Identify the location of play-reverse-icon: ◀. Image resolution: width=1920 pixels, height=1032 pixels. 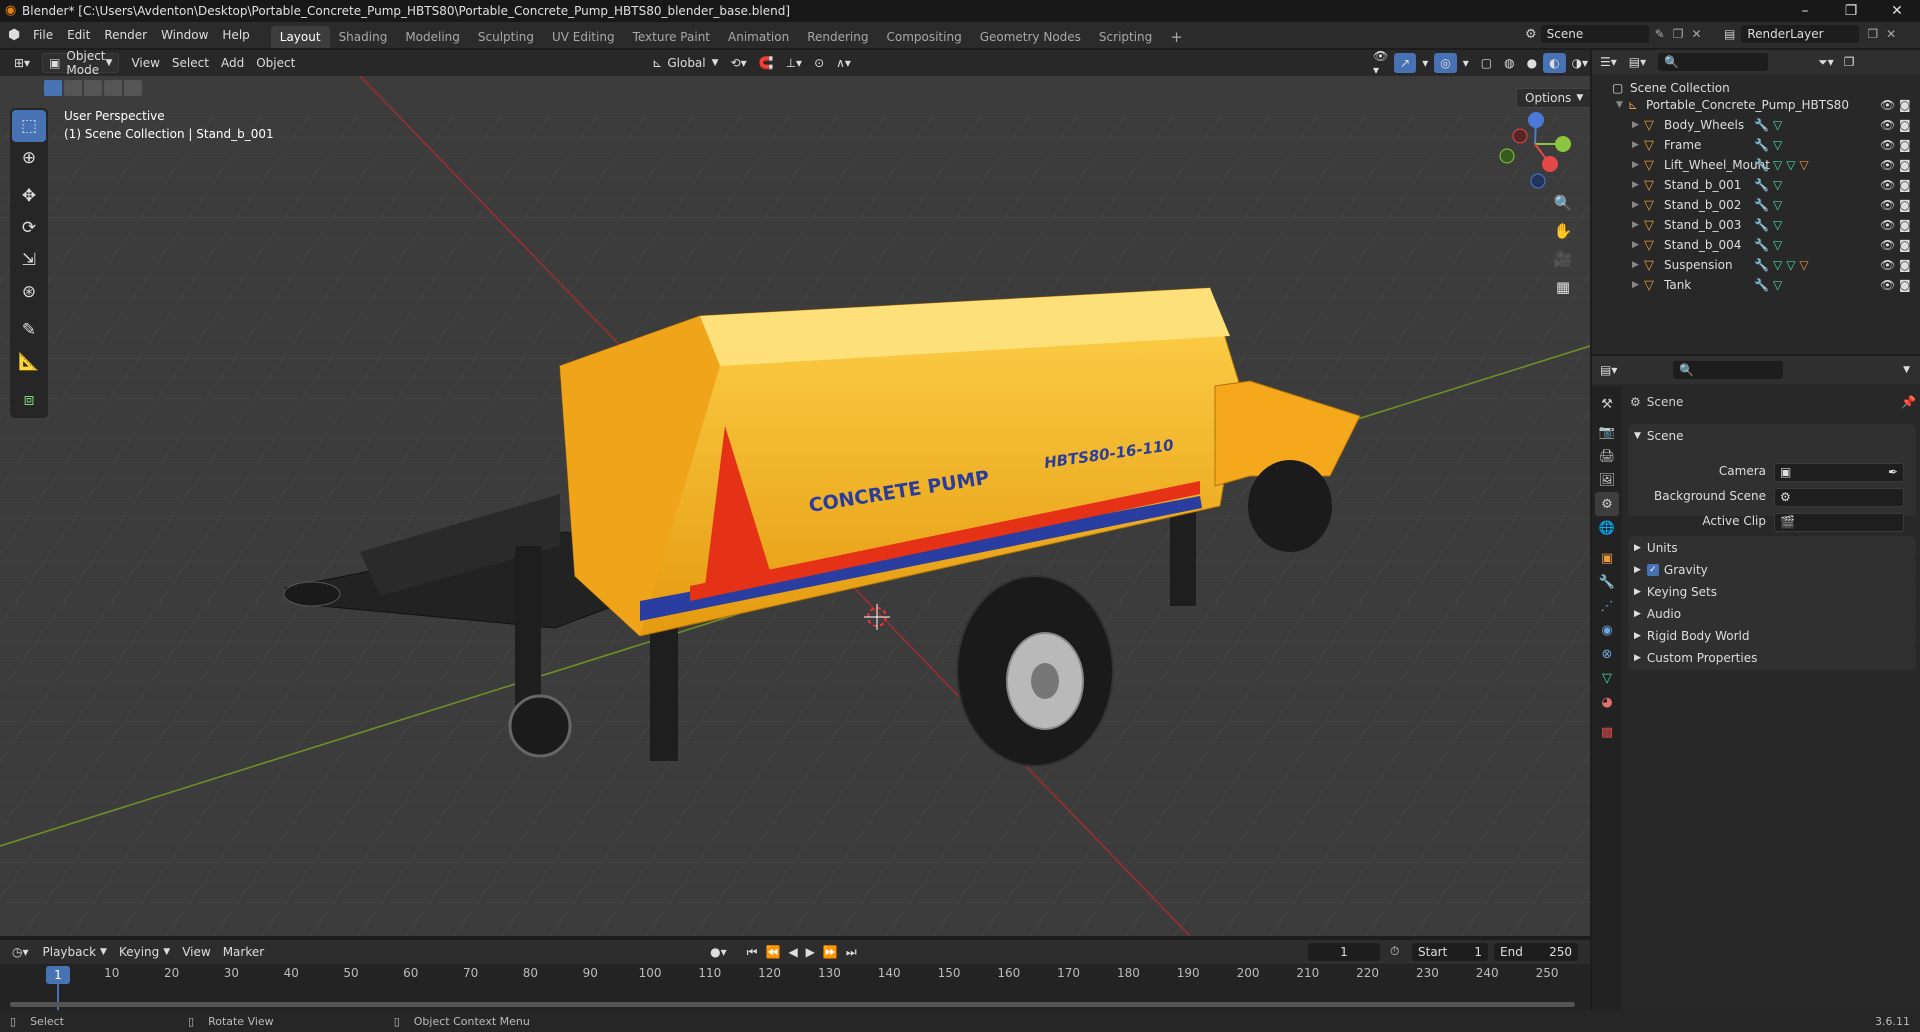
(792, 952).